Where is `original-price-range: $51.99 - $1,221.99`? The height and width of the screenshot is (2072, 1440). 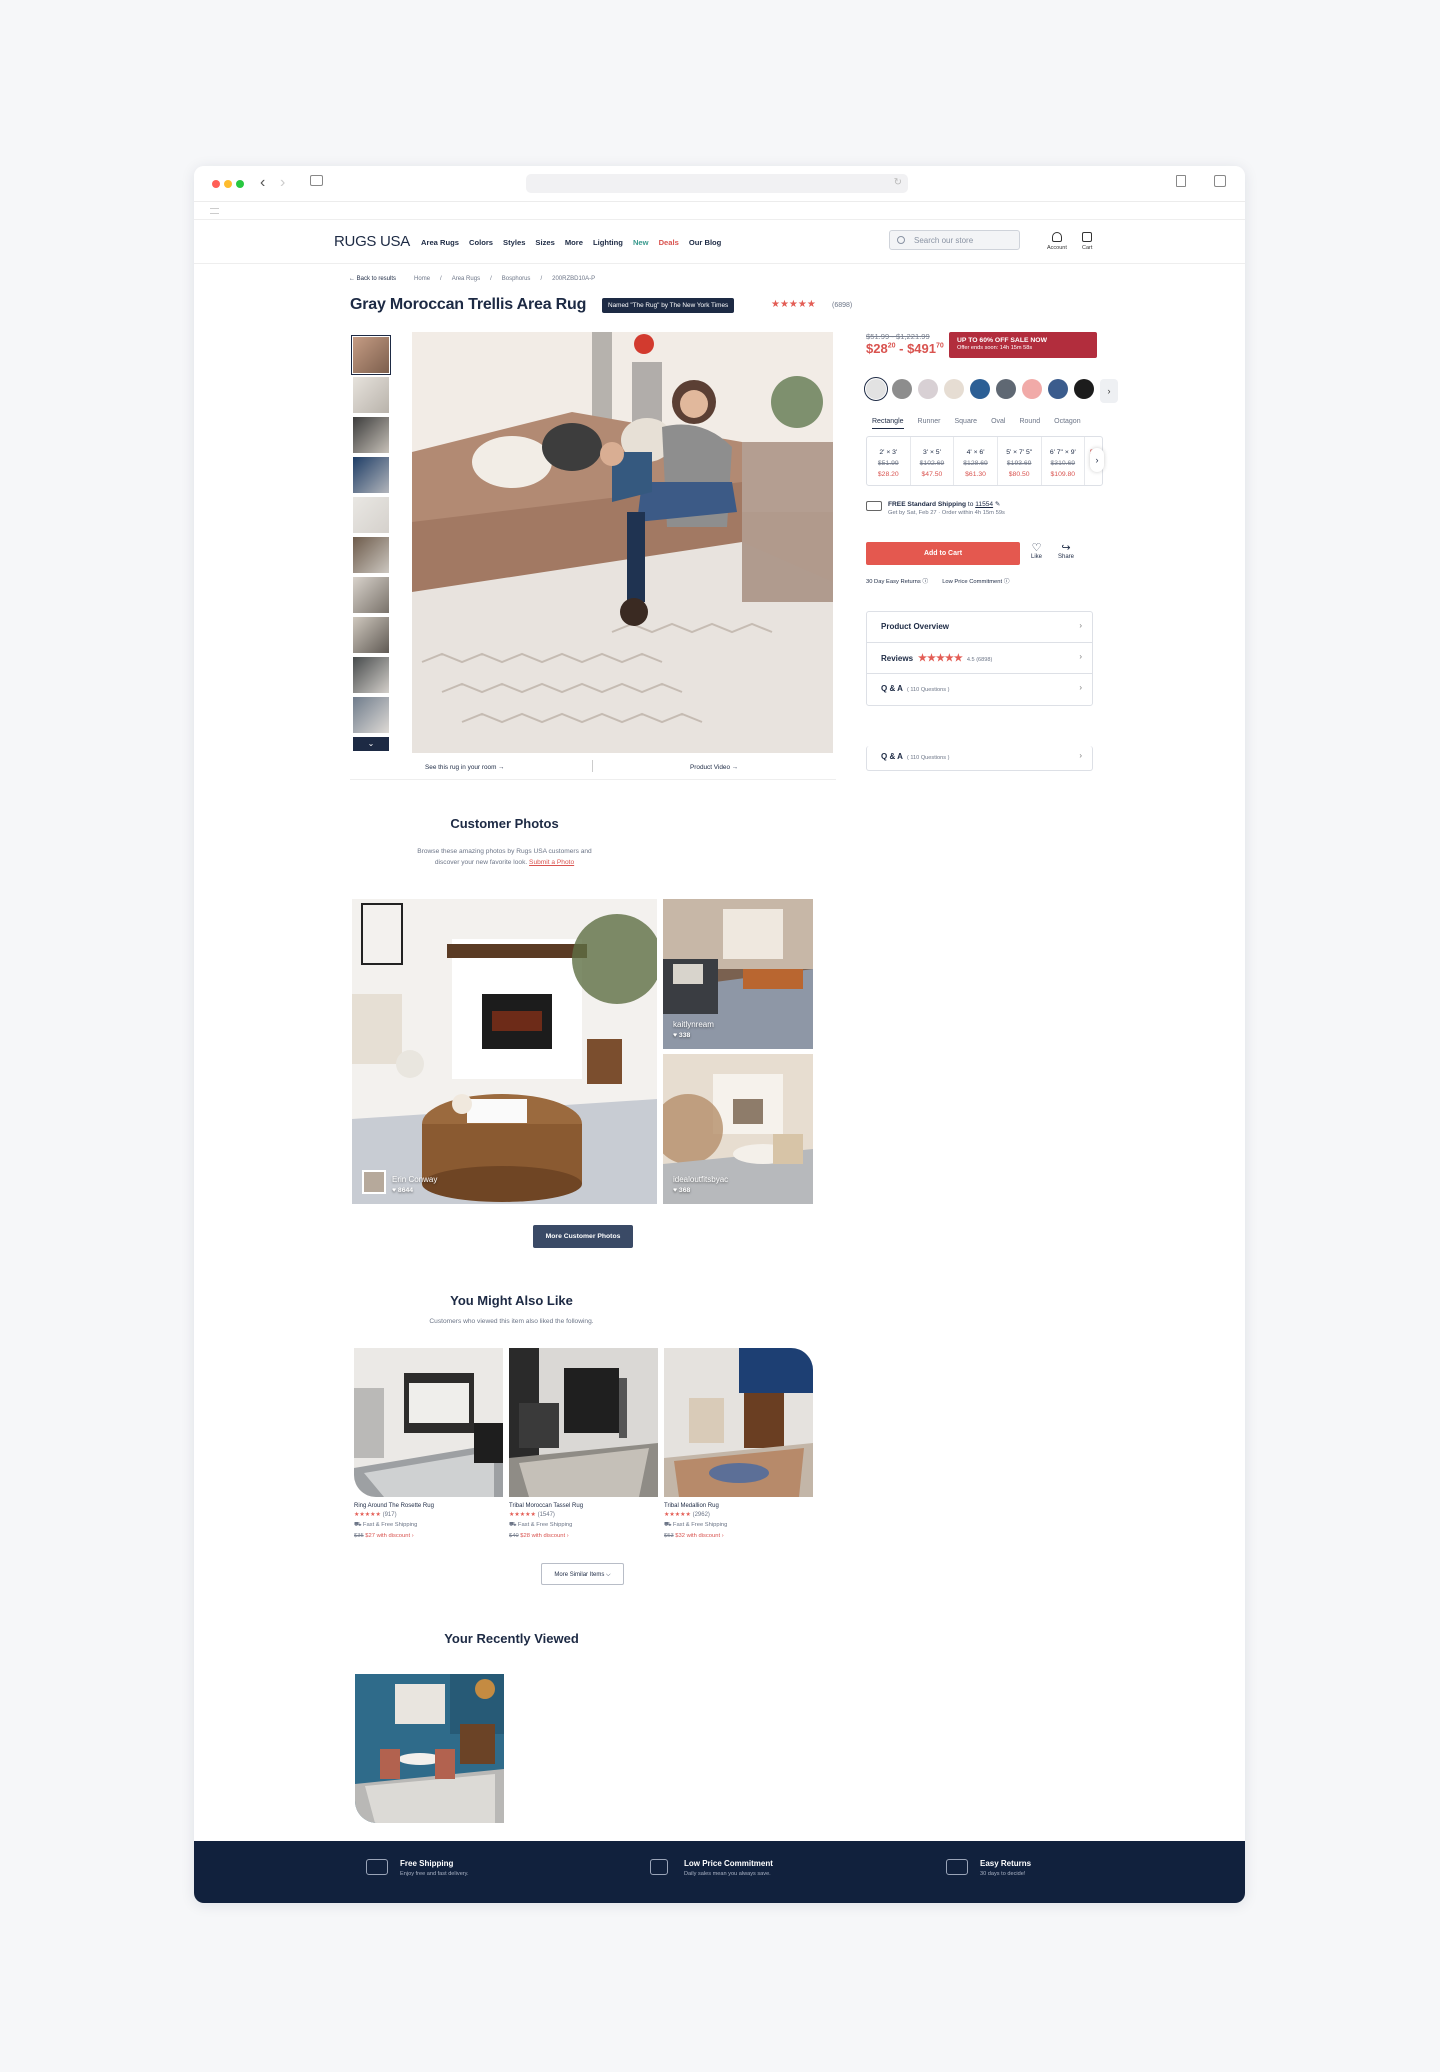 original-price-range: $51.99 - $1,221.99 is located at coordinates (898, 336).